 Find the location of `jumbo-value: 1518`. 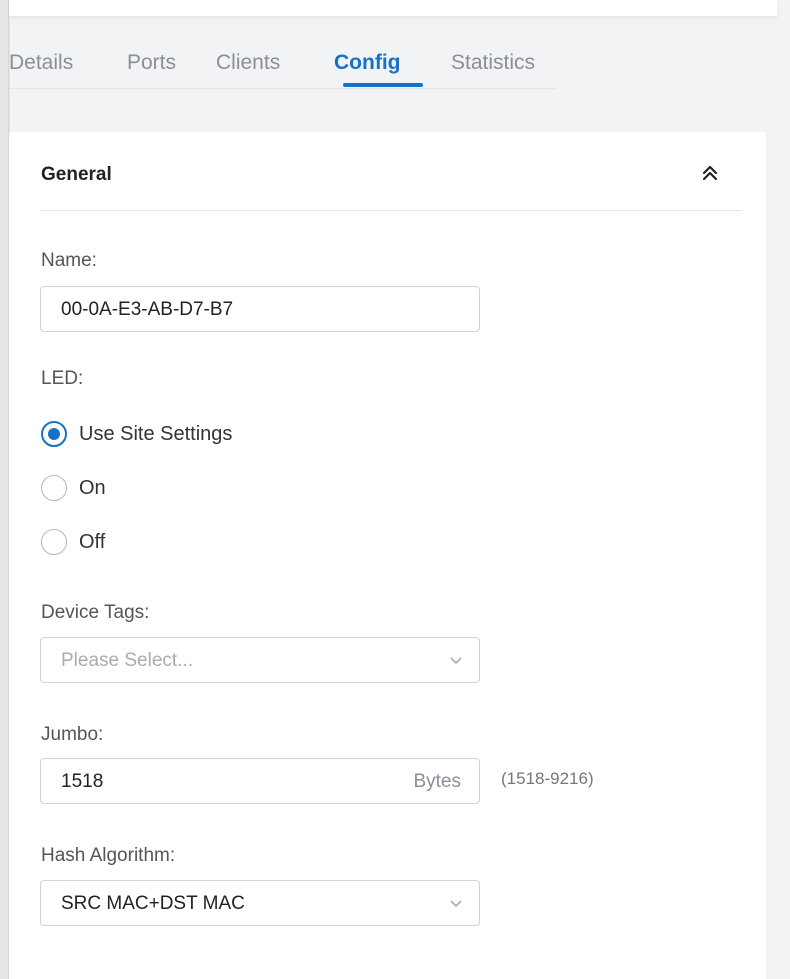

jumbo-value: 1518 is located at coordinates (82, 781).